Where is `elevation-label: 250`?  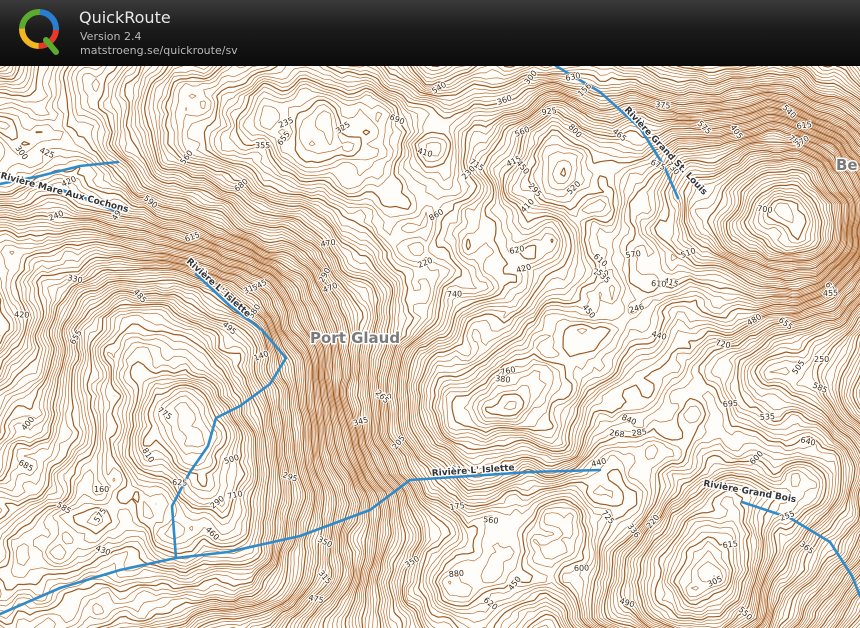 elevation-label: 250 is located at coordinates (821, 359).